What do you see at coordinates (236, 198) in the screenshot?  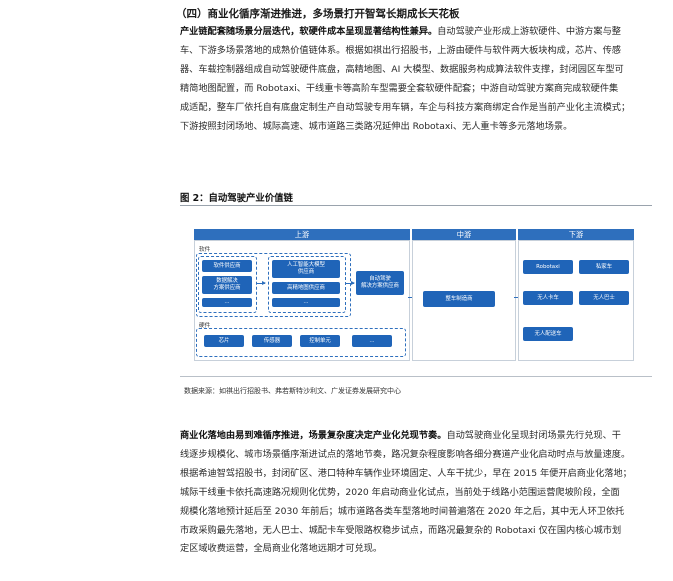 I see `figure-title: 图 2：自动驾驶产业价值链` at bounding box center [236, 198].